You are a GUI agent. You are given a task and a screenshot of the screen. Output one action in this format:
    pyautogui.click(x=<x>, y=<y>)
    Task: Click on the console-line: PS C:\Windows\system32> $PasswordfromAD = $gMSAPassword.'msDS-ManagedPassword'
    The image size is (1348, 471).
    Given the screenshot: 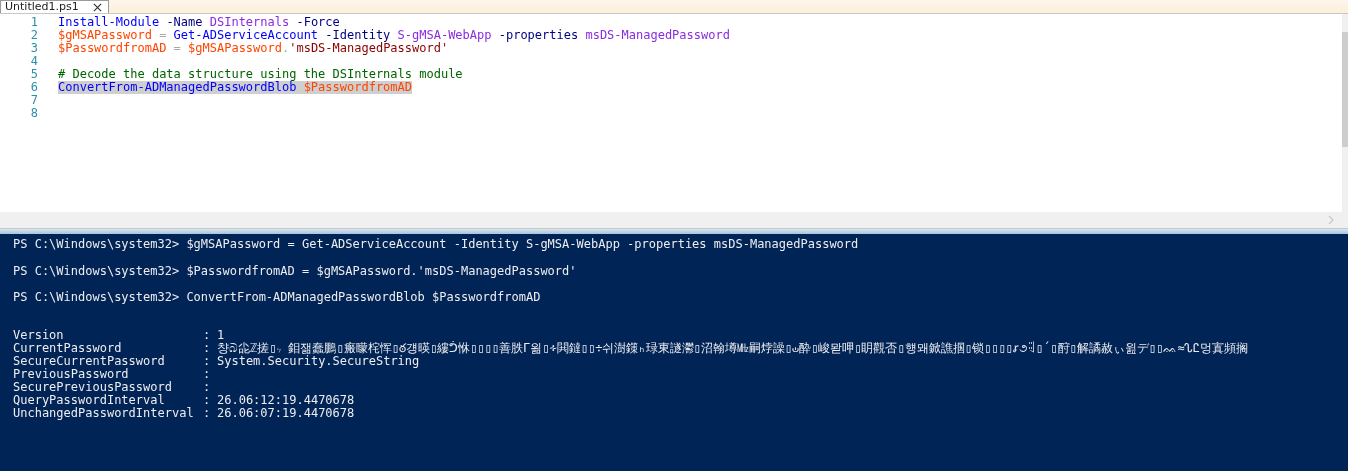 What is the action you would take?
    pyautogui.click(x=295, y=271)
    